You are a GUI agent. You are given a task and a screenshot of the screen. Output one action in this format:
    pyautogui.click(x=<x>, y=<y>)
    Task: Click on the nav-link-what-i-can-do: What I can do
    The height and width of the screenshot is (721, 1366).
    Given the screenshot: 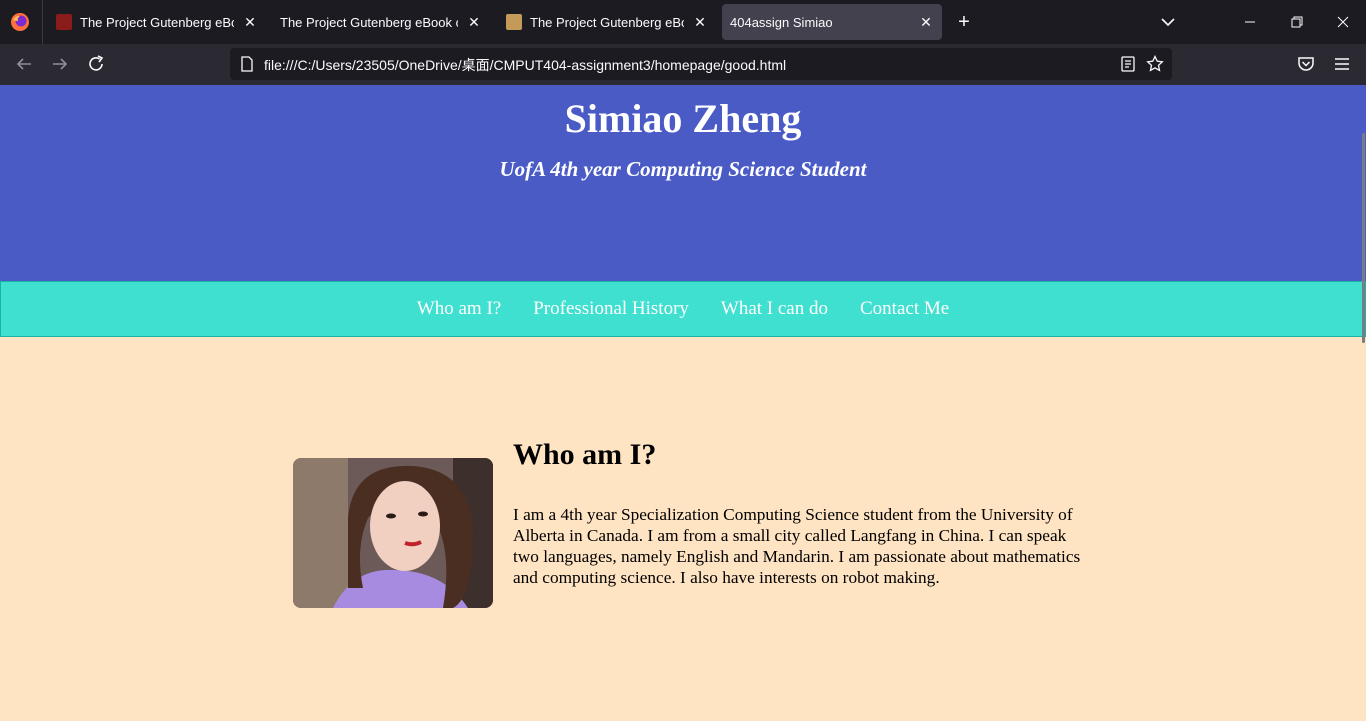 What is the action you would take?
    pyautogui.click(x=774, y=309)
    